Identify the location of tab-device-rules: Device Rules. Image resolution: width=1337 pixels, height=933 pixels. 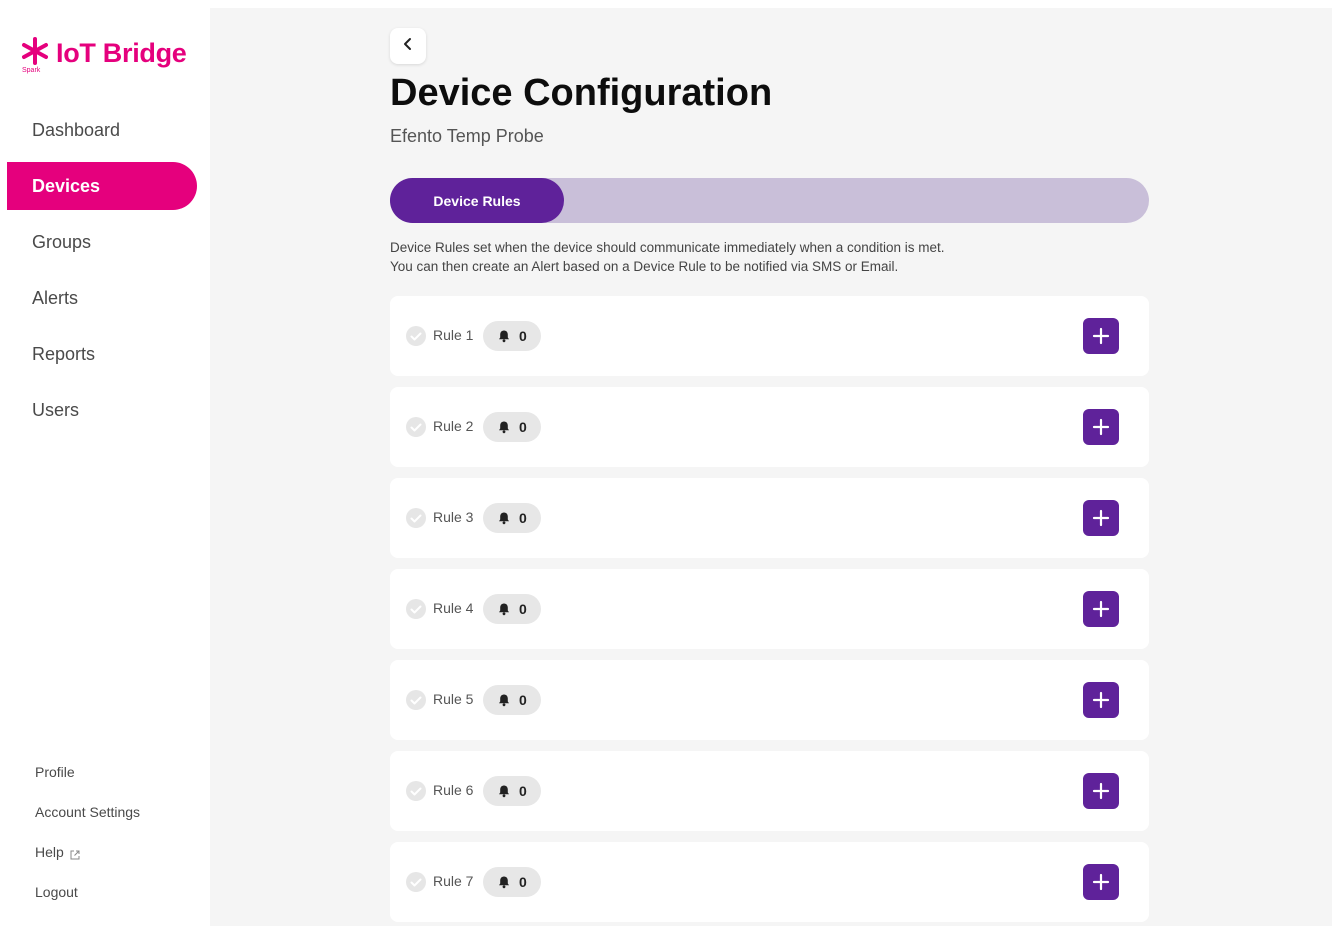
(477, 200).